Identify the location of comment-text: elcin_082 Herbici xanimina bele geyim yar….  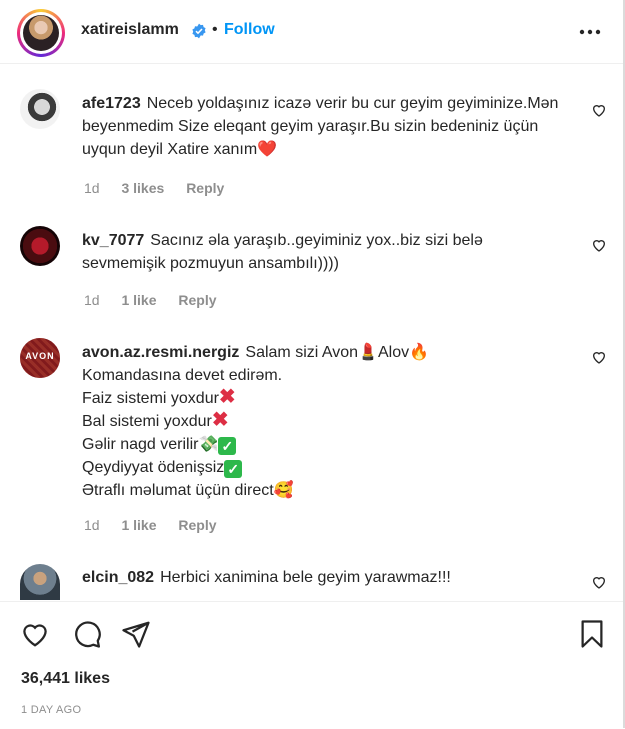
(266, 577).